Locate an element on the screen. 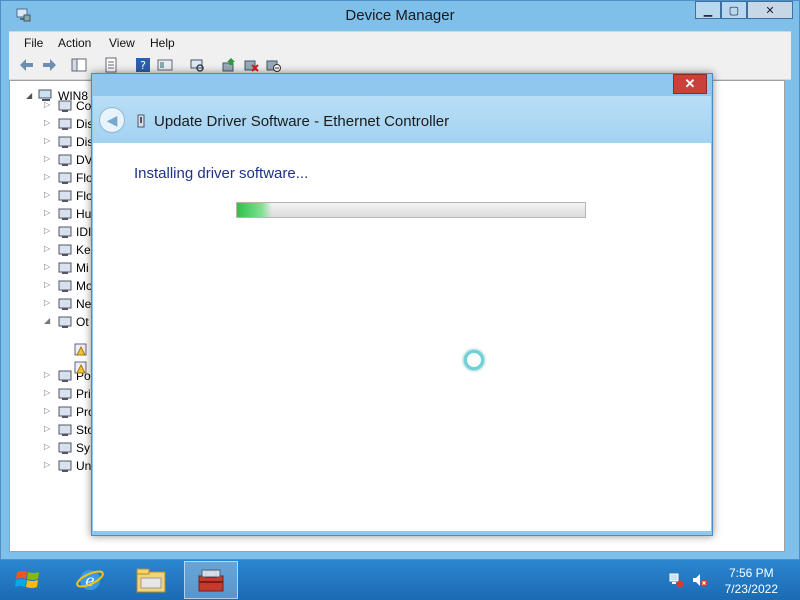 This screenshot has height=600, width=800. menu-help: Help is located at coordinates (162, 43).